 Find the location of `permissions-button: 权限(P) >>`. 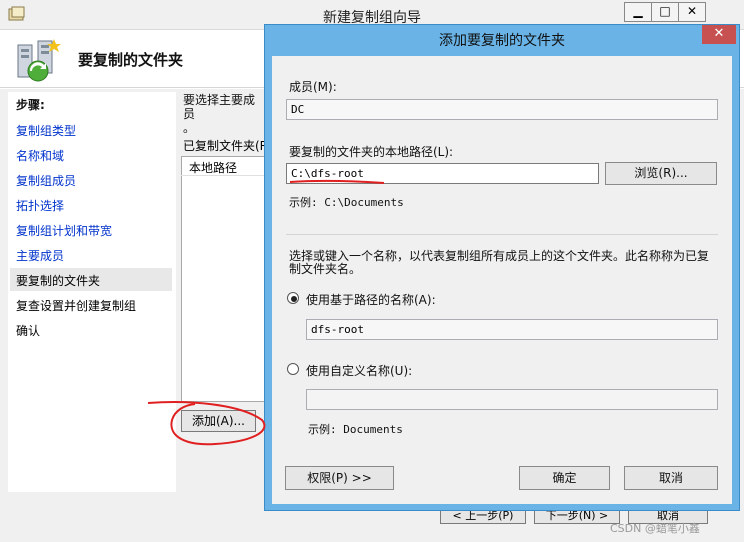

permissions-button: 权限(P) >> is located at coordinates (339, 478).